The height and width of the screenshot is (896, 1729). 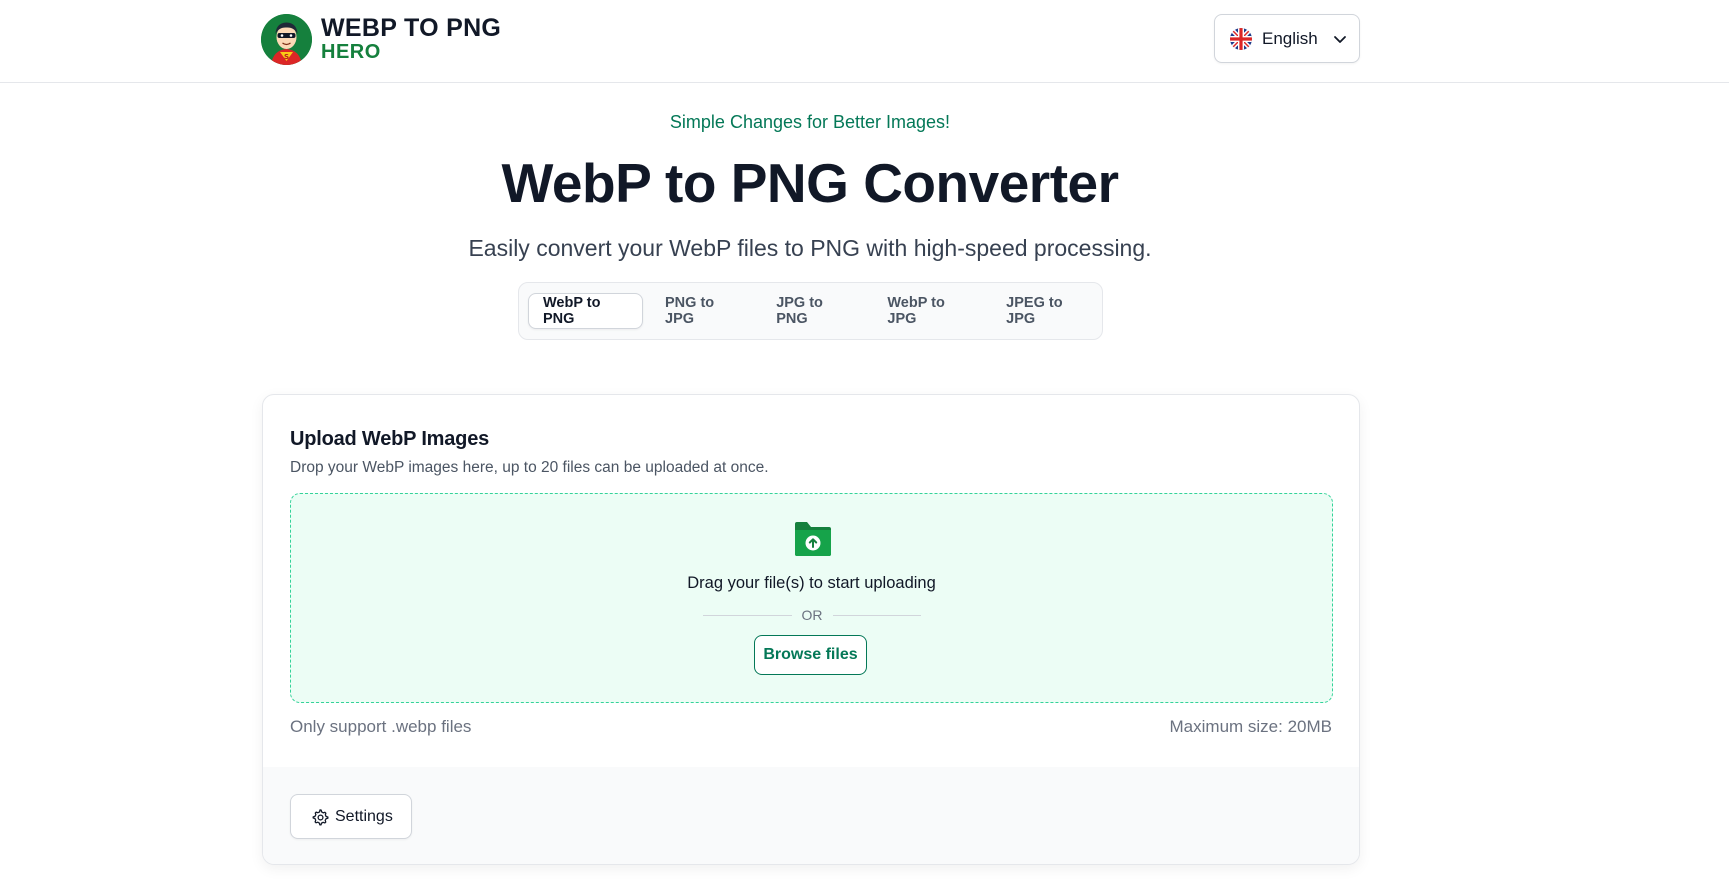 I want to click on tab-webp-to-png: WebP to PNG, so click(x=585, y=311).